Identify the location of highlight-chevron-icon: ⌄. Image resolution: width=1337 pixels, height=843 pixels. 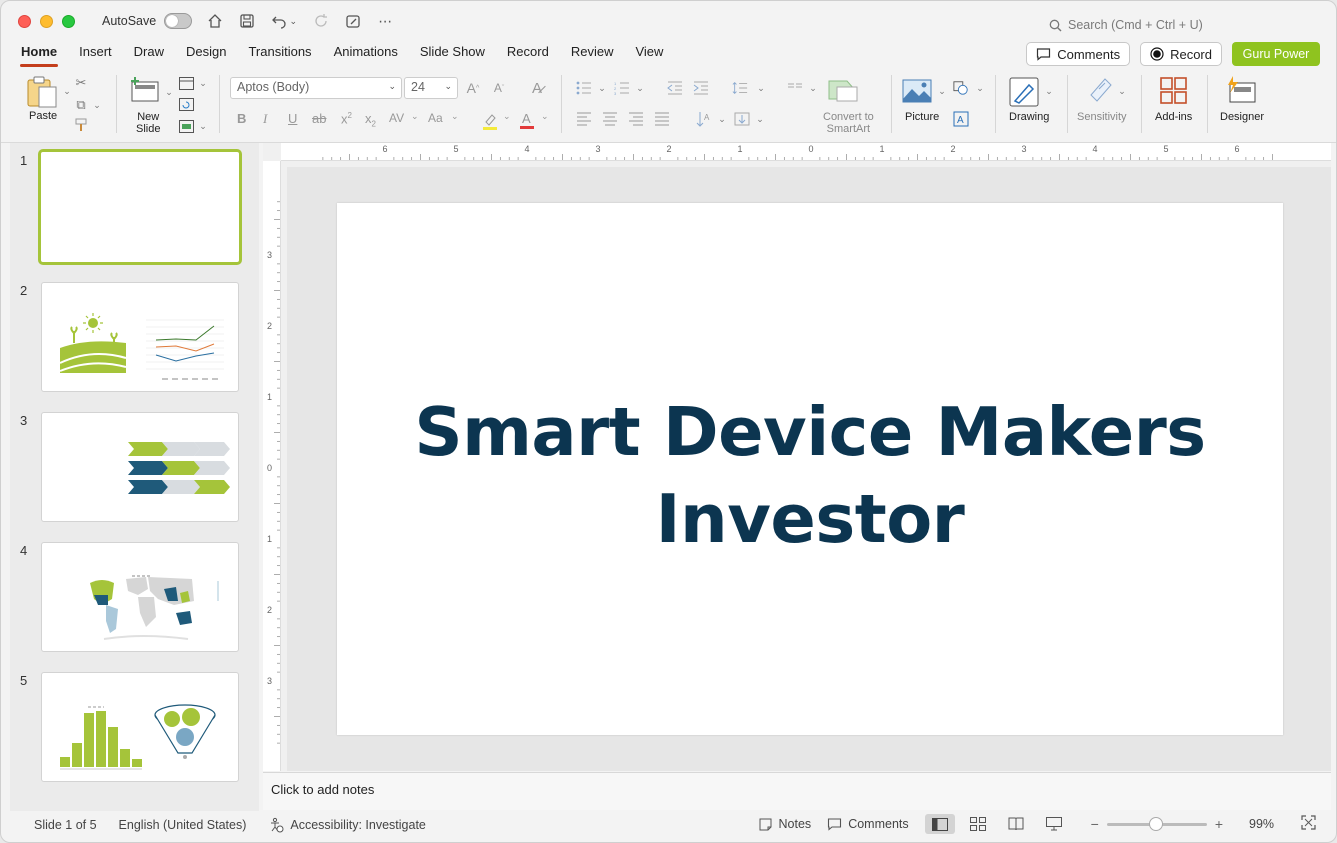
(507, 116).